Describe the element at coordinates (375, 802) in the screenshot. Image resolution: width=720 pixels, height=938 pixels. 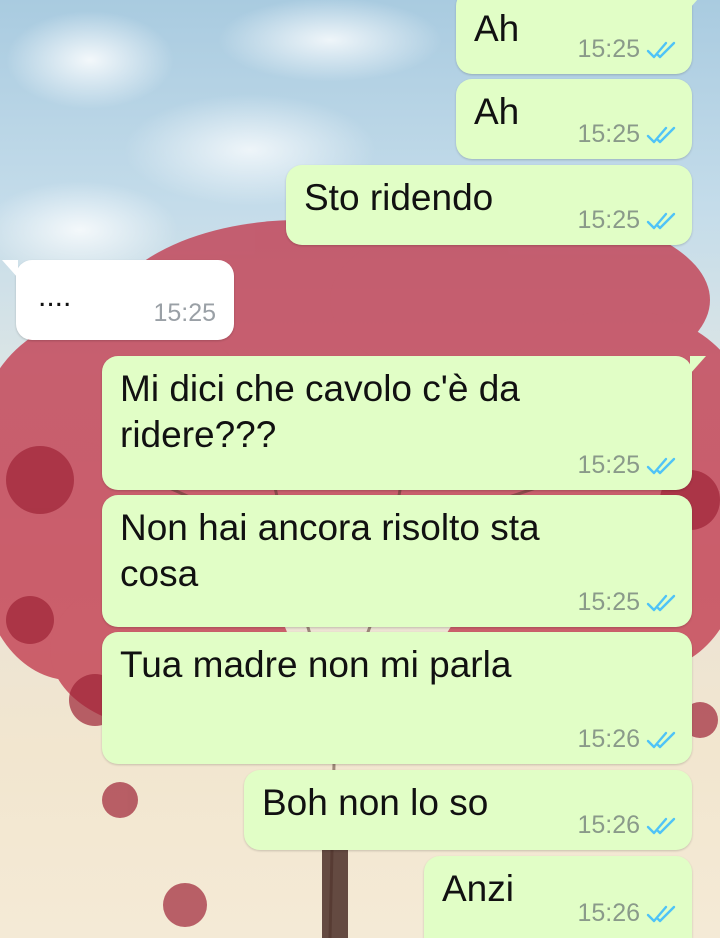
I see `message-text: Boh non lo so` at that location.